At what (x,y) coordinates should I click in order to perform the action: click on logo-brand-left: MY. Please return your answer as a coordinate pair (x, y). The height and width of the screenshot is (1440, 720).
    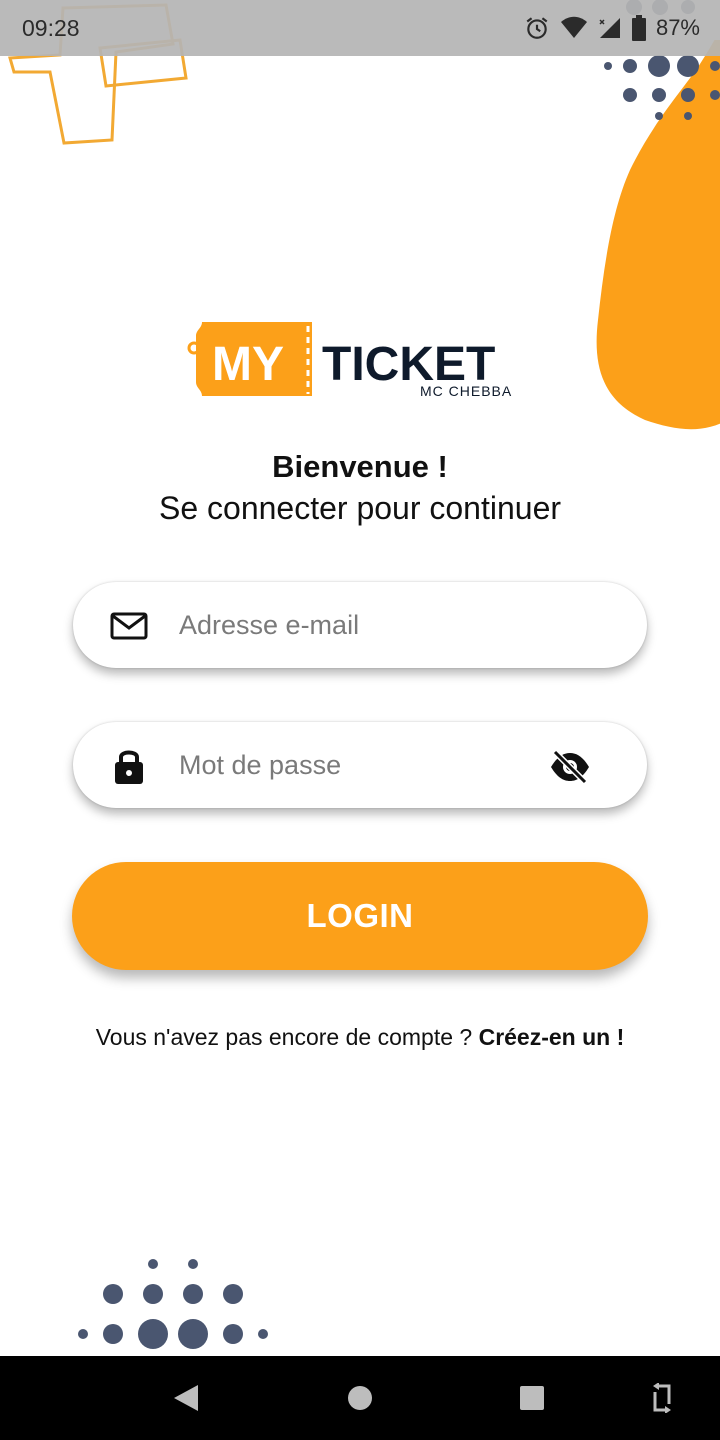
    Looking at the image, I should click on (248, 364).